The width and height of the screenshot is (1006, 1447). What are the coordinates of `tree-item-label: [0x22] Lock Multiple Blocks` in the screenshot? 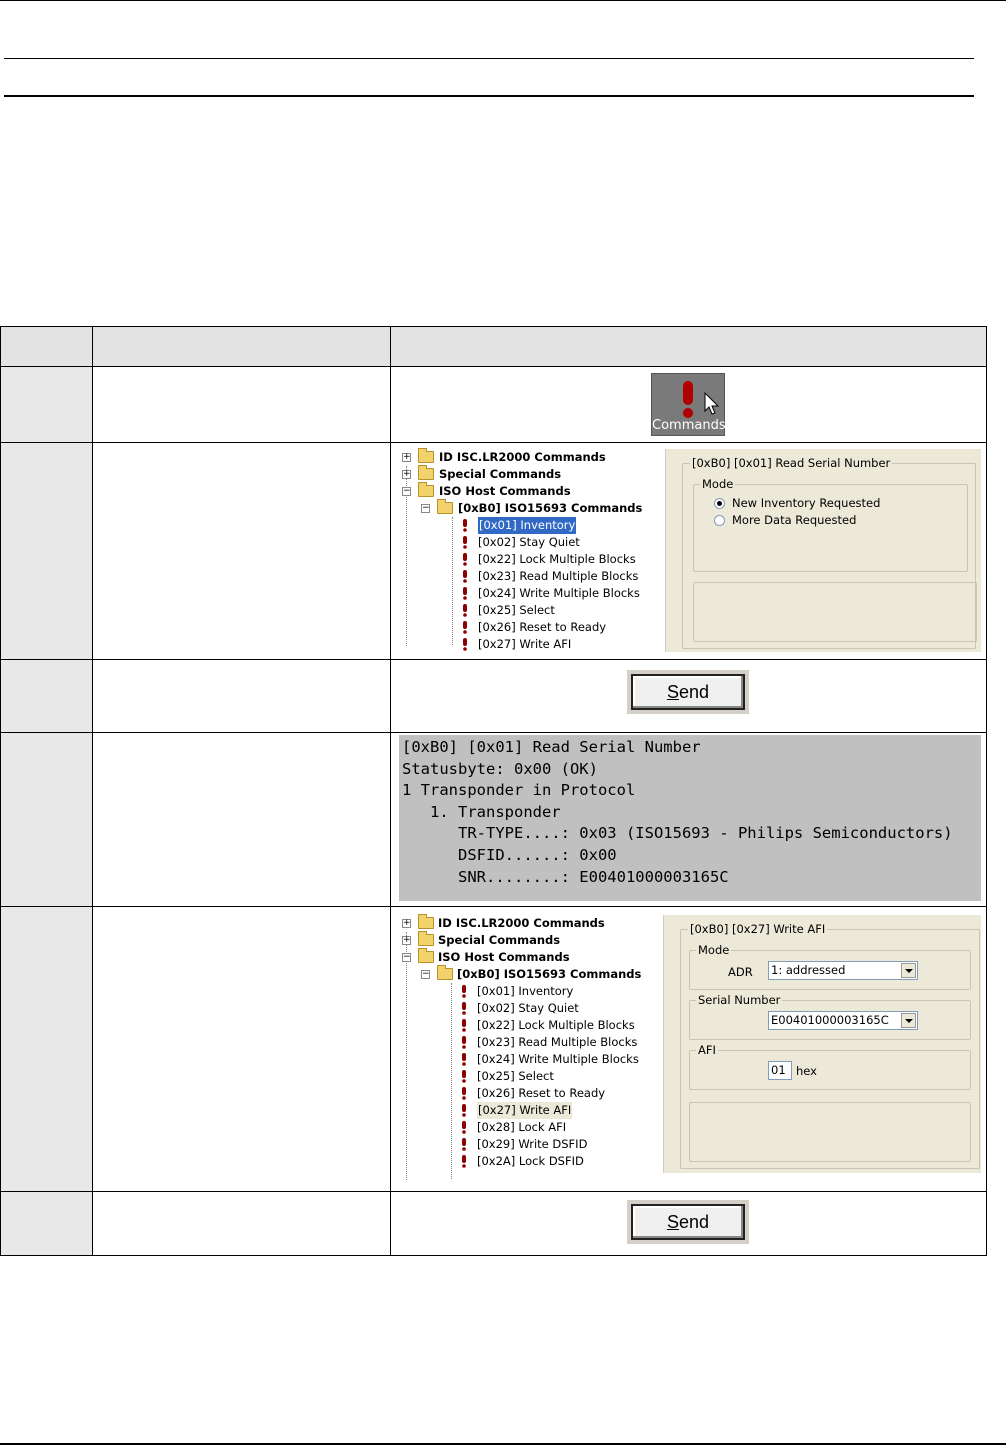 It's located at (557, 559).